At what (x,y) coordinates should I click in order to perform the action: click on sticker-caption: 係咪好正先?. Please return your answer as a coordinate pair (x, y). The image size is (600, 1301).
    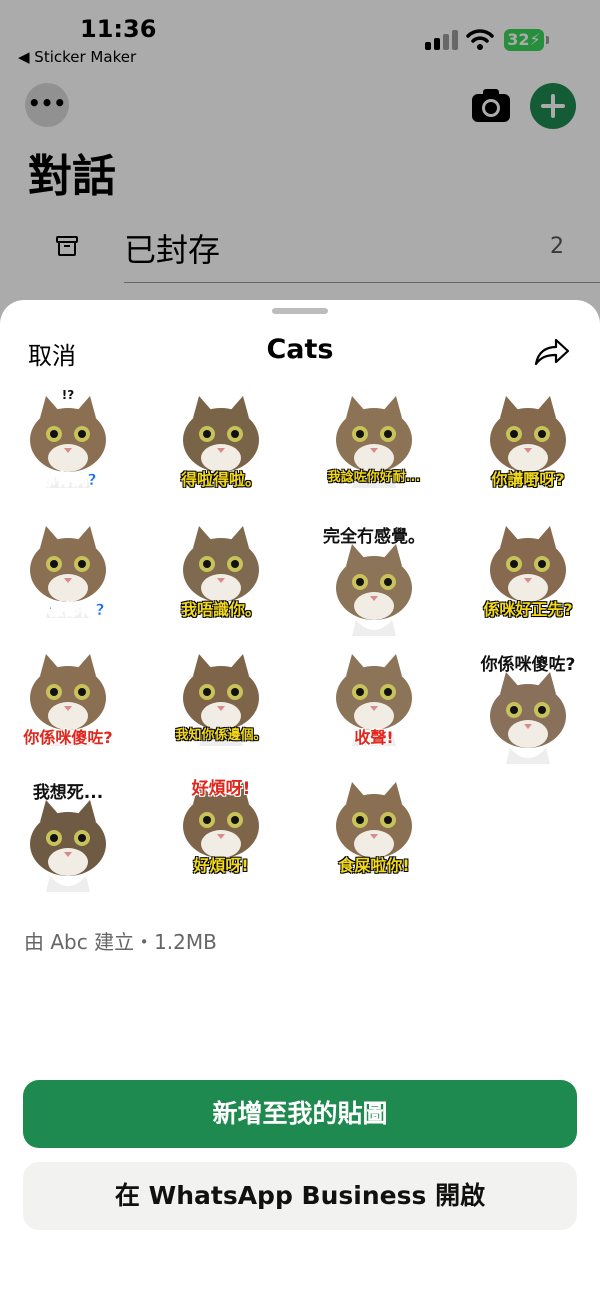
    Looking at the image, I should click on (528, 609).